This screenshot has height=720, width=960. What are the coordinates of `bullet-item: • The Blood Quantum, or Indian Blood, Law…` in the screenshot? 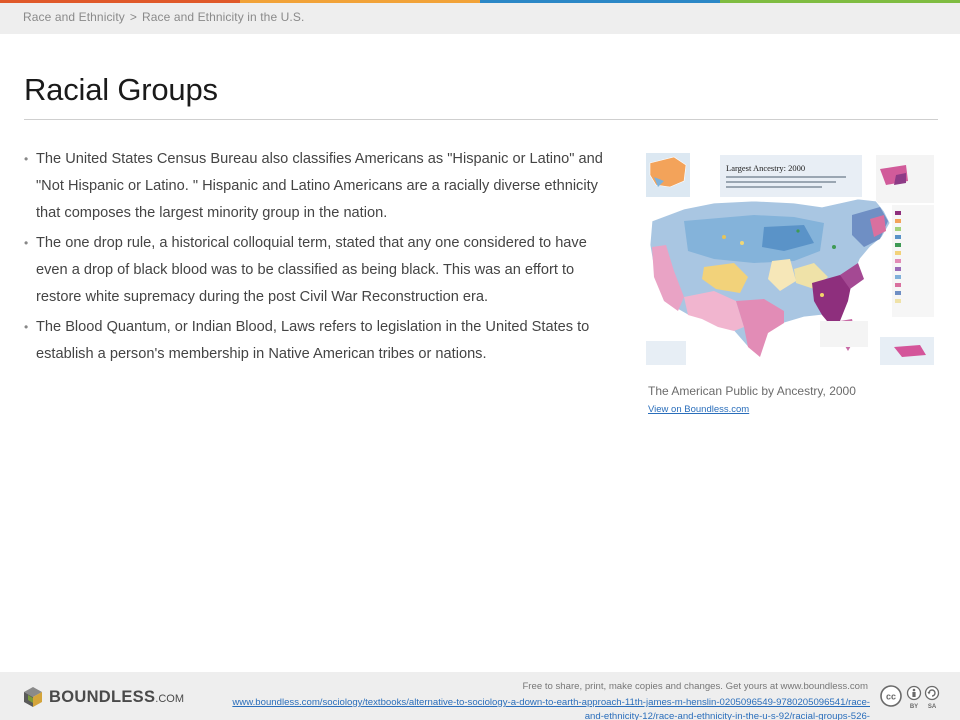 It's located at (319, 341).